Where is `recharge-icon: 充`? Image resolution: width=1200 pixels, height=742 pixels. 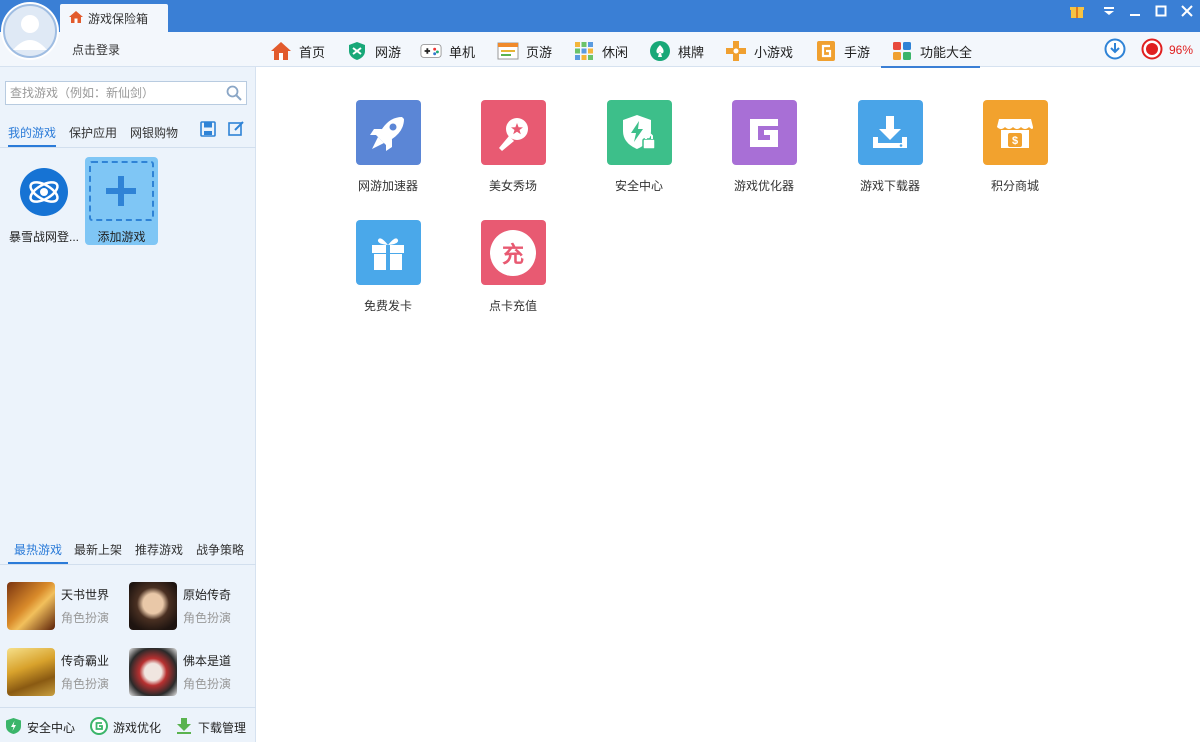 recharge-icon: 充 is located at coordinates (513, 252).